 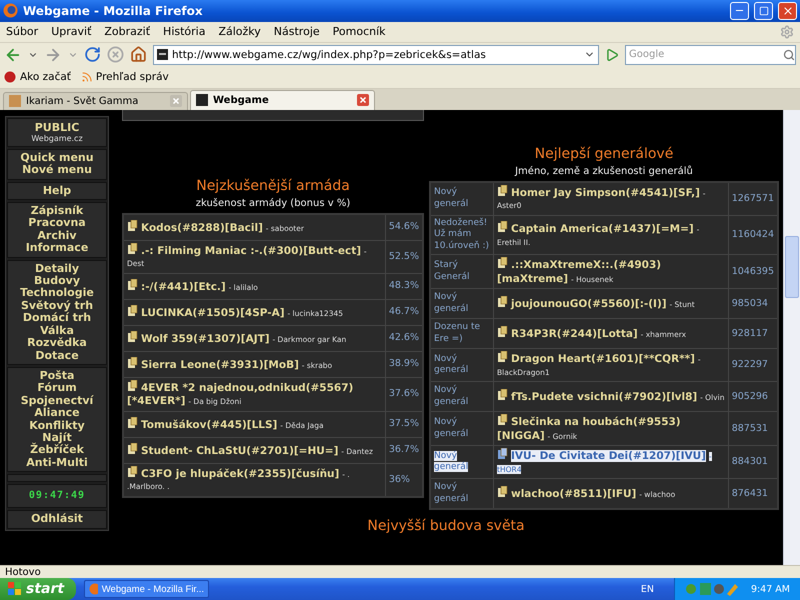 What do you see at coordinates (95, 101) in the screenshot?
I see `browser-tab: Ikariam - Svět Gamma` at bounding box center [95, 101].